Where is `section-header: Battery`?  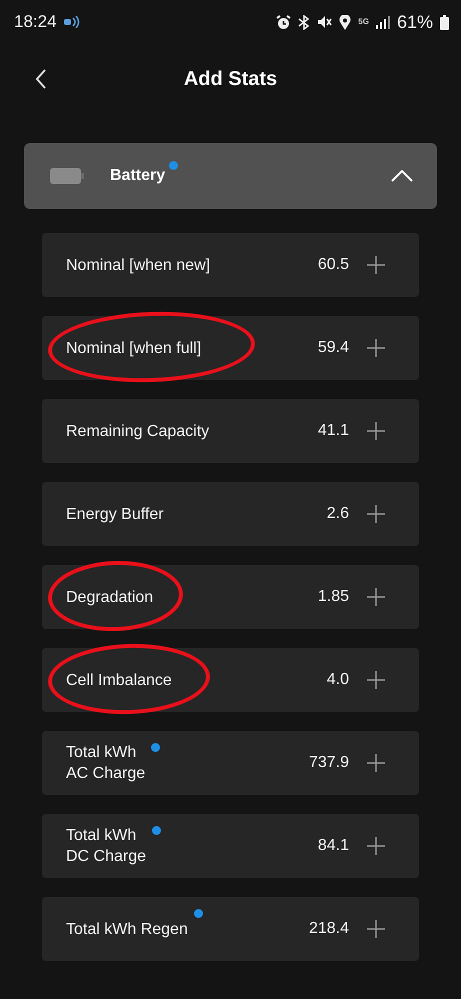
section-header: Battery is located at coordinates (230, 176).